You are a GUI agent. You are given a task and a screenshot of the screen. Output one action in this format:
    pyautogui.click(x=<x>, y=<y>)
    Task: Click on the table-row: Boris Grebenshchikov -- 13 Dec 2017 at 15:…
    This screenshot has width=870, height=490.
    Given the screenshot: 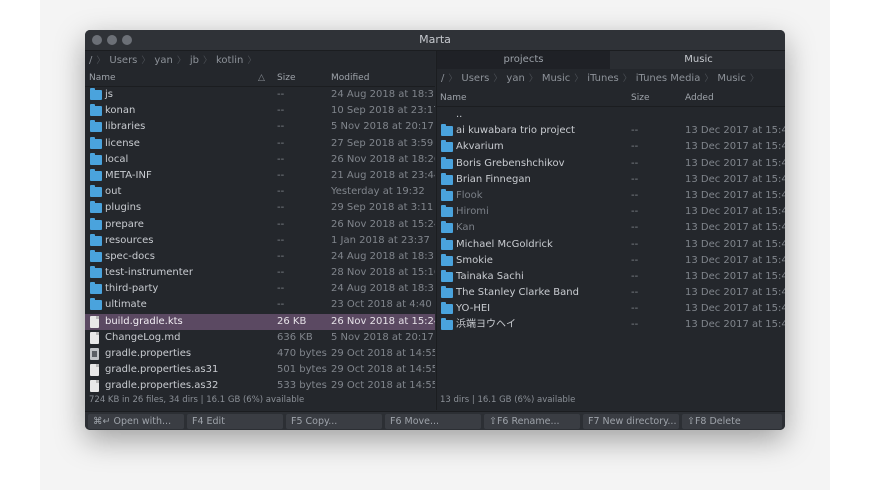 What is the action you would take?
    pyautogui.click(x=611, y=164)
    